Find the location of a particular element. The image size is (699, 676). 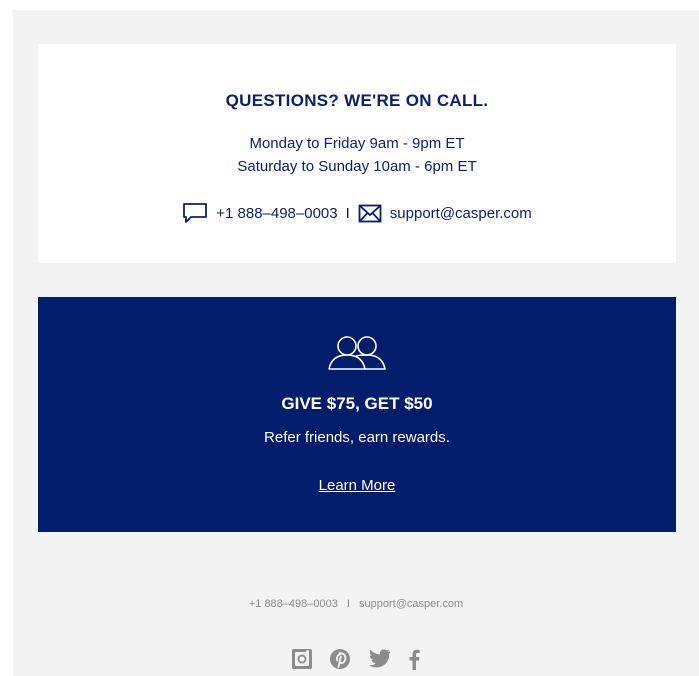

referral-heading: GIVE $75, GET $50 is located at coordinates (357, 403).